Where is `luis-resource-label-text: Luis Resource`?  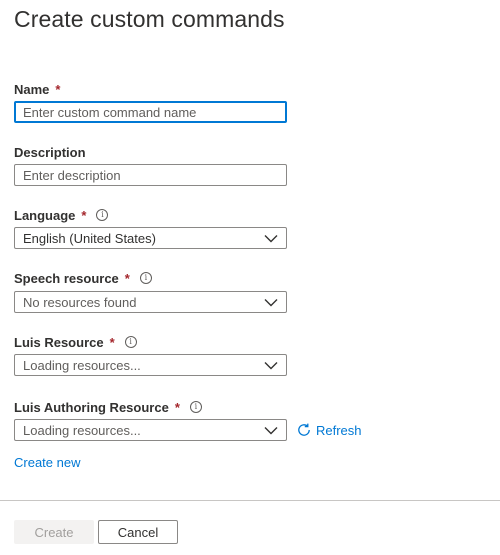
luis-resource-label-text: Luis Resource is located at coordinates (59, 342).